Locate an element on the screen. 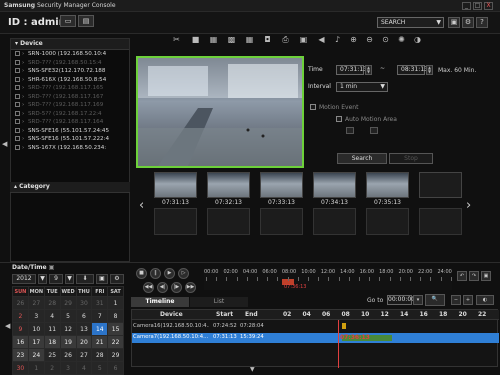 This screenshot has height=375, width=500. cal-option-button: ▣ is located at coordinates (102, 279).